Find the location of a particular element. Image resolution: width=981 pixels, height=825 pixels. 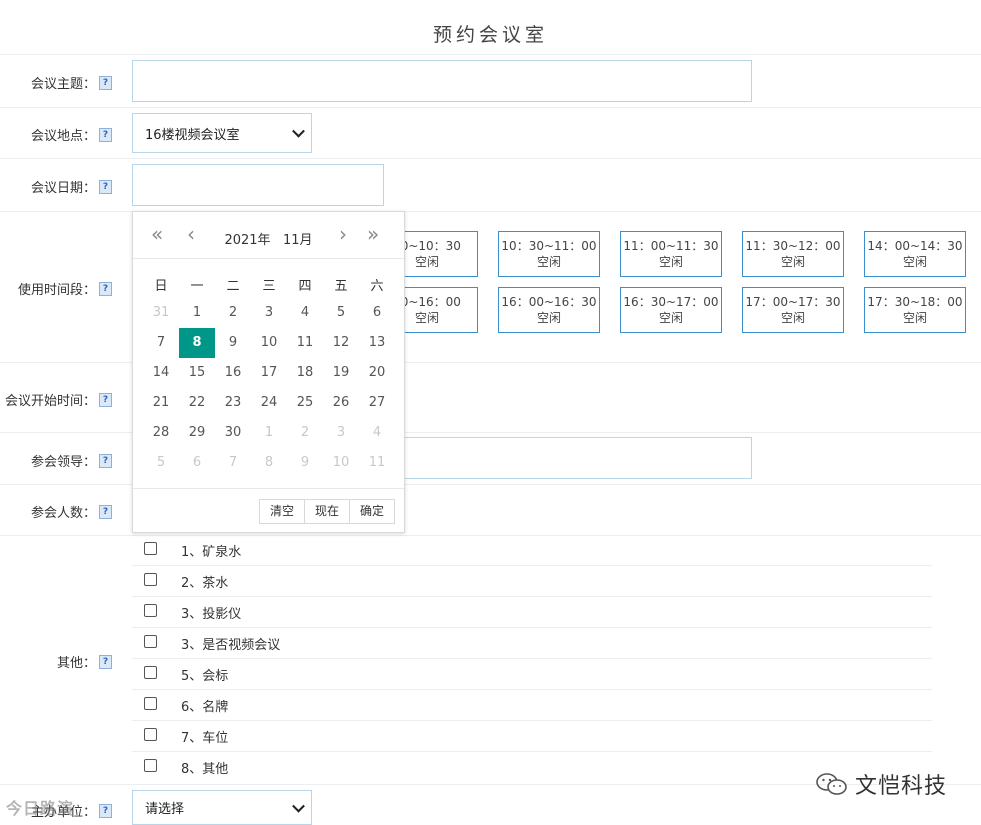

day-cell: 17 is located at coordinates (269, 373).